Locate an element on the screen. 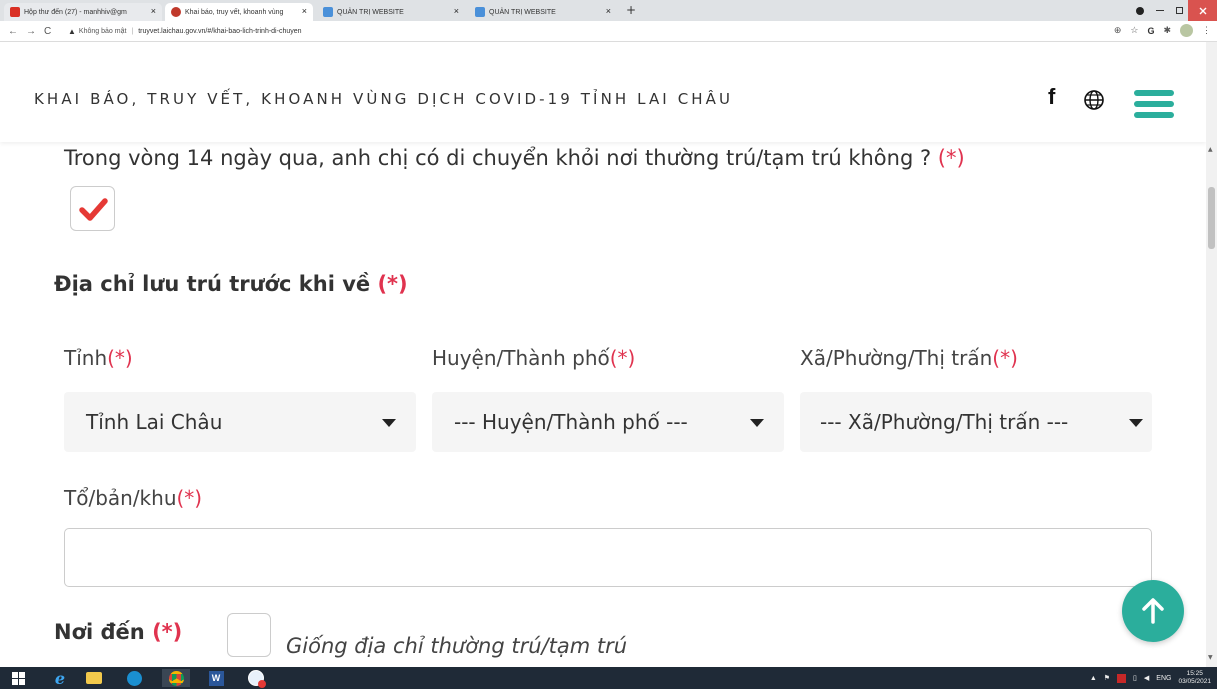 The width and height of the screenshot is (1217, 689). scroll-up-arrow-icon: ▲ is located at coordinates (1210, 149).